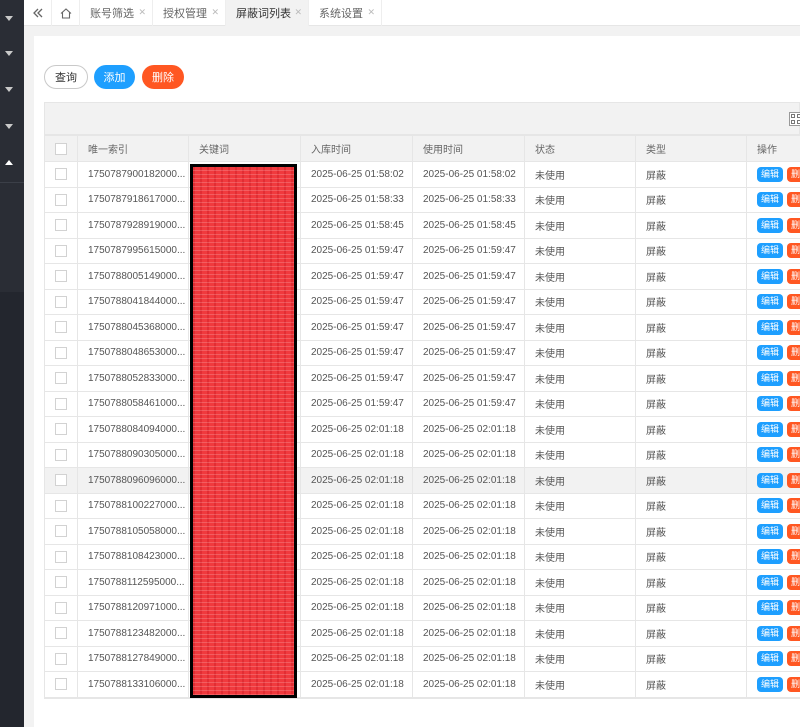 The image size is (800, 727). I want to click on home-icon, so click(66, 13).